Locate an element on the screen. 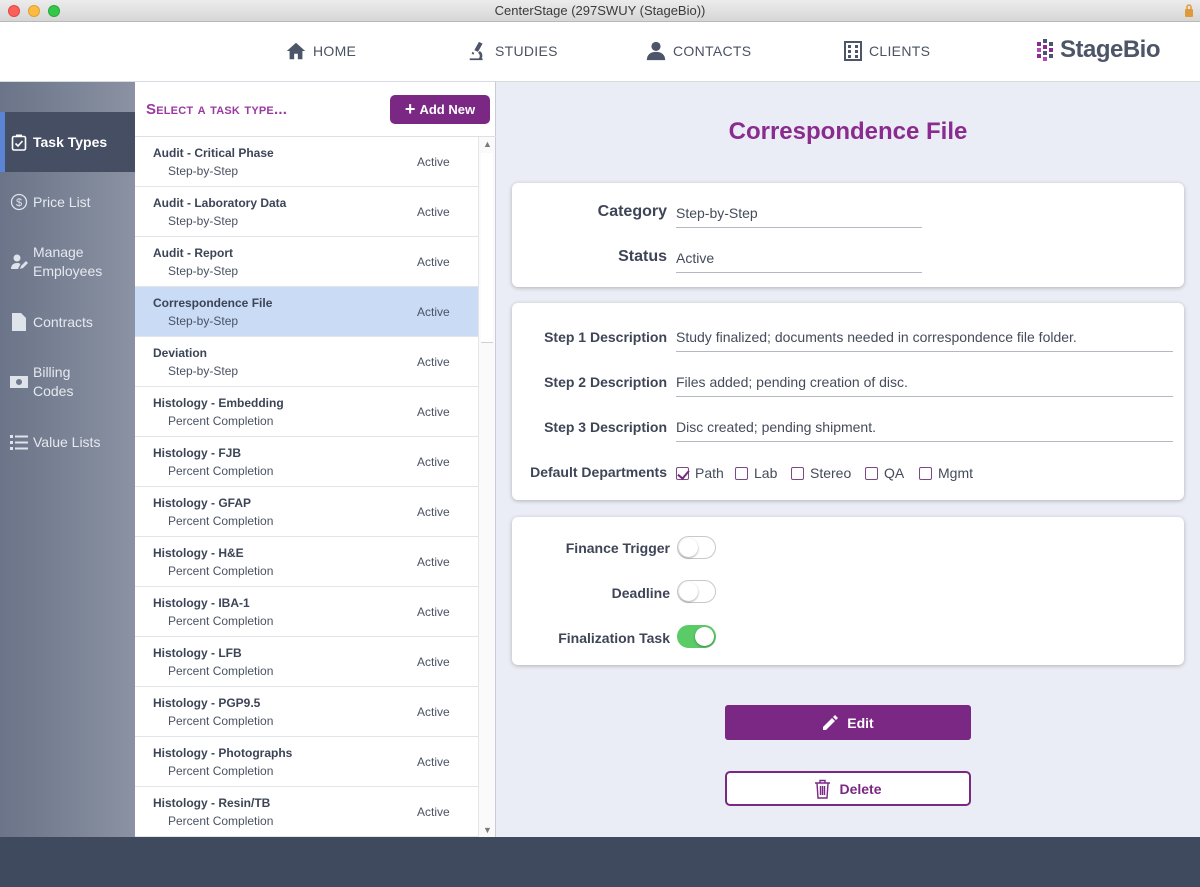  list-icon is located at coordinates (19, 442).